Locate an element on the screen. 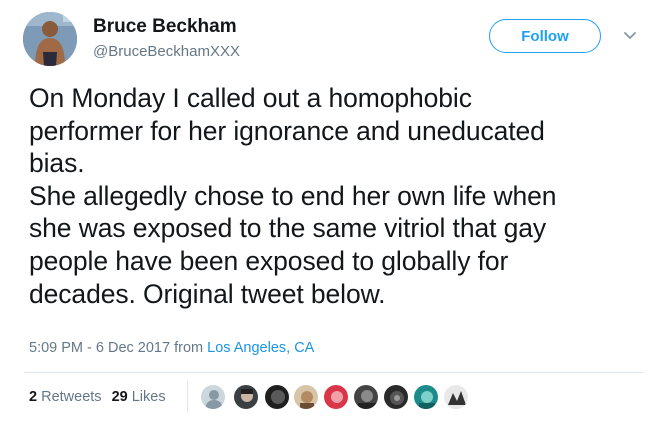 The image size is (660, 427). avatar is located at coordinates (50, 39).